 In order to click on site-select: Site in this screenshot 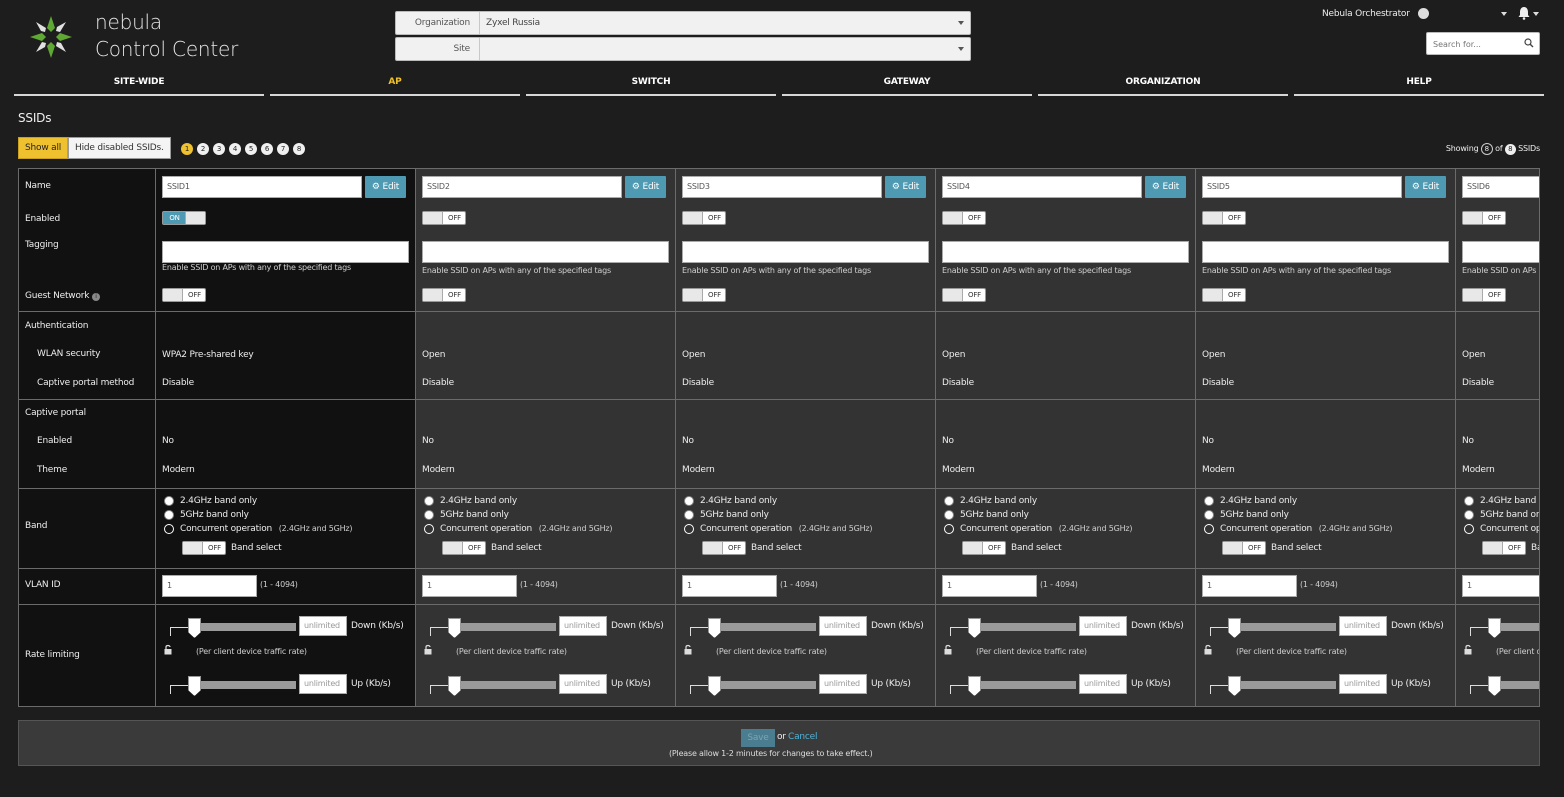, I will do `click(683, 49)`.